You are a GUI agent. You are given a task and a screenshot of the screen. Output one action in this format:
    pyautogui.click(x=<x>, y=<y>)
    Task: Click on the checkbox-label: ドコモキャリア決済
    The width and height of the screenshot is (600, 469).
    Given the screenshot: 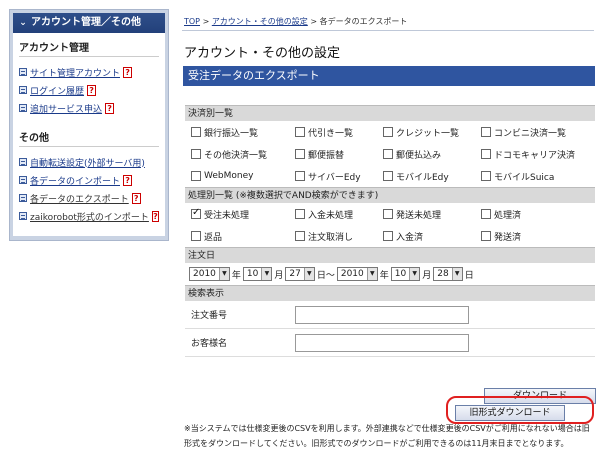 What is the action you would take?
    pyautogui.click(x=535, y=155)
    